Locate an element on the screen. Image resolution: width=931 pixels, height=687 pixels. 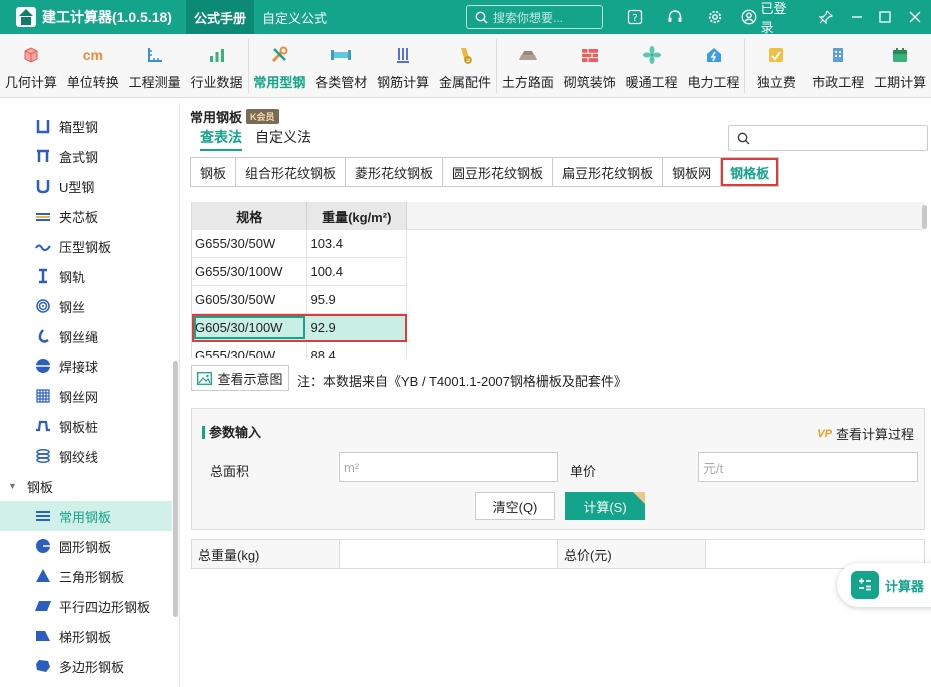
help-icon: ? is located at coordinates (635, 17).